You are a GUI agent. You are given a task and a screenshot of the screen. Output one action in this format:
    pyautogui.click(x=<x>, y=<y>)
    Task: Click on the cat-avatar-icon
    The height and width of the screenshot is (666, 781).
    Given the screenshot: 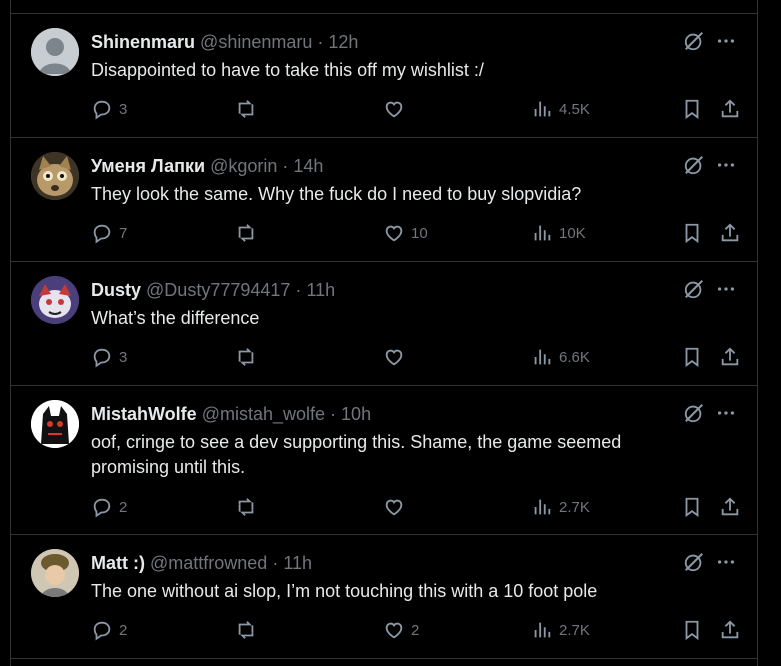 What is the action you would take?
    pyautogui.click(x=55, y=176)
    